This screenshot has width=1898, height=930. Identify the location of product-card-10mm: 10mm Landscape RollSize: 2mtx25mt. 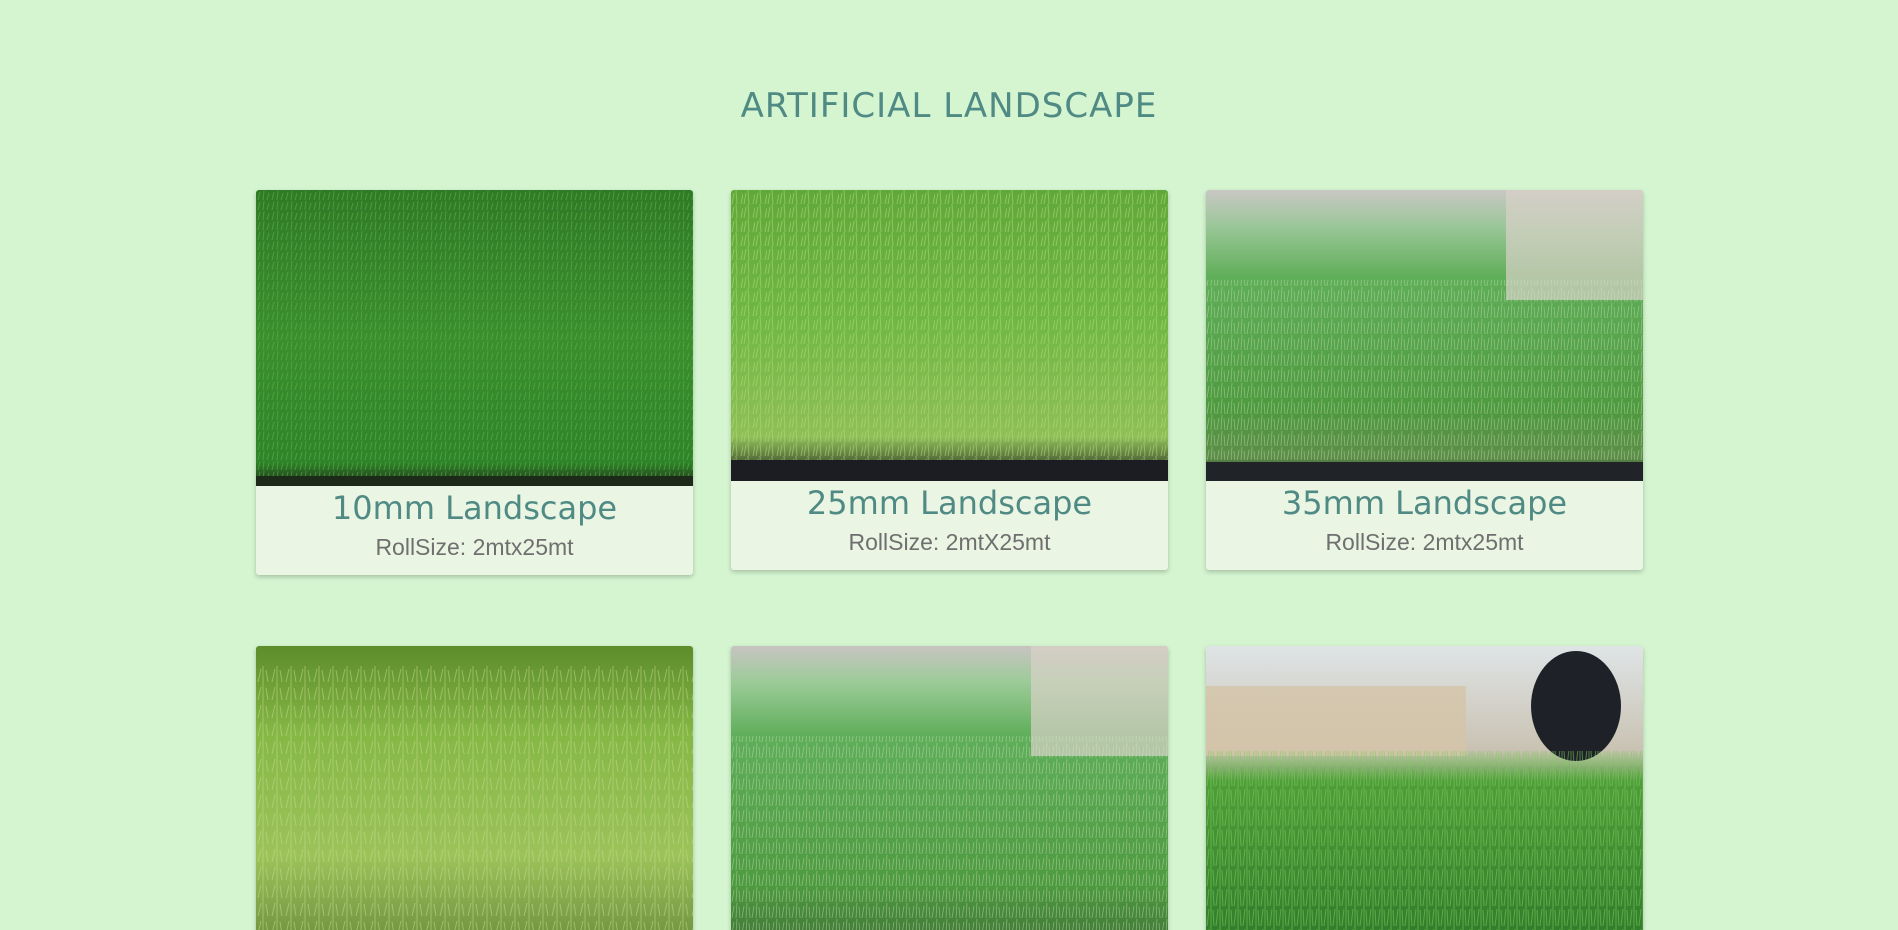
(474, 382).